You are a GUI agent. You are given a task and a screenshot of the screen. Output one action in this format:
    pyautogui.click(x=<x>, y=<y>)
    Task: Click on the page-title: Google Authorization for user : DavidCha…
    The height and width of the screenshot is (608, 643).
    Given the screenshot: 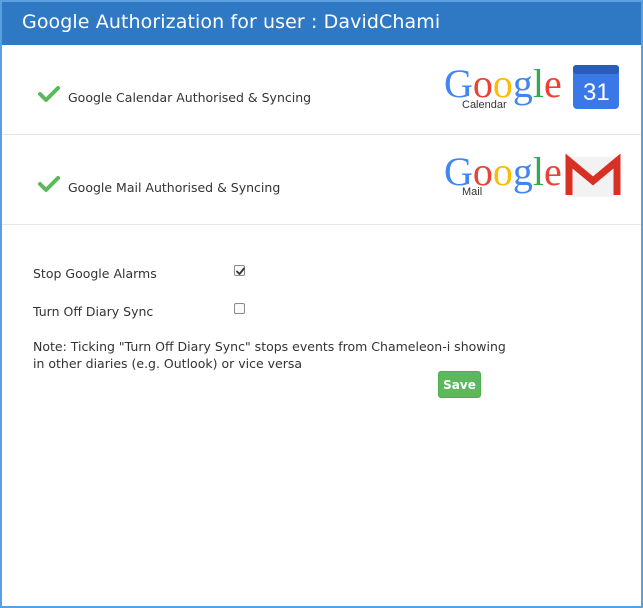 What is the action you would take?
    pyautogui.click(x=231, y=22)
    